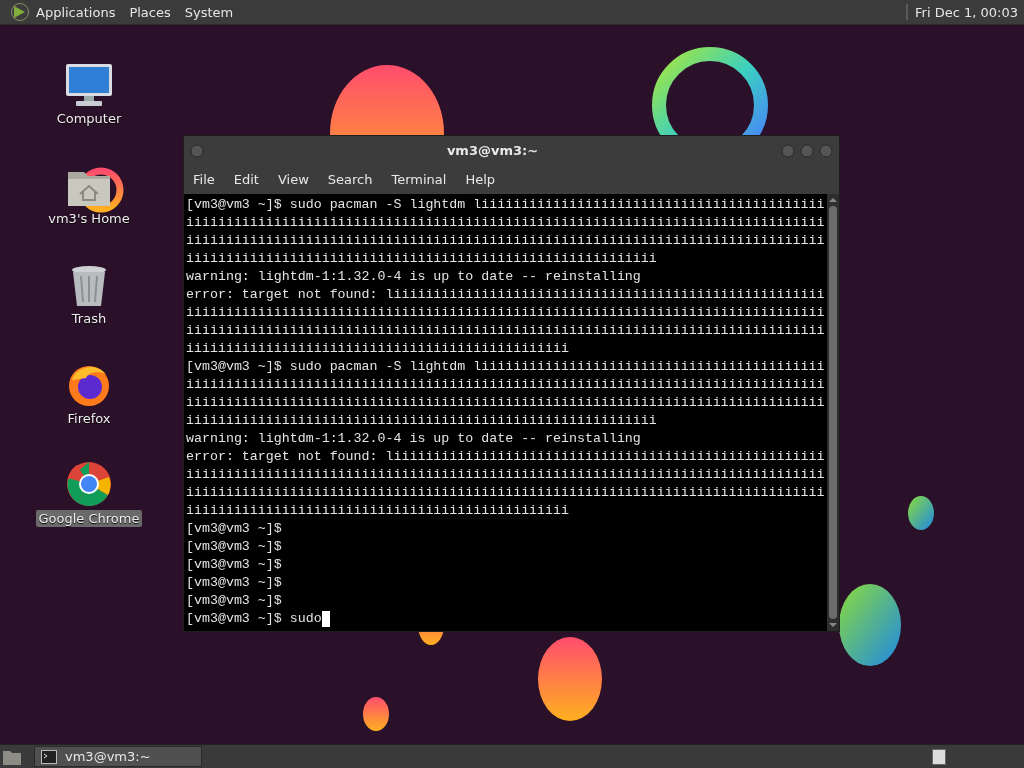 This screenshot has width=1024, height=768. What do you see at coordinates (150, 12) in the screenshot?
I see `panel-menu: Places` at bounding box center [150, 12].